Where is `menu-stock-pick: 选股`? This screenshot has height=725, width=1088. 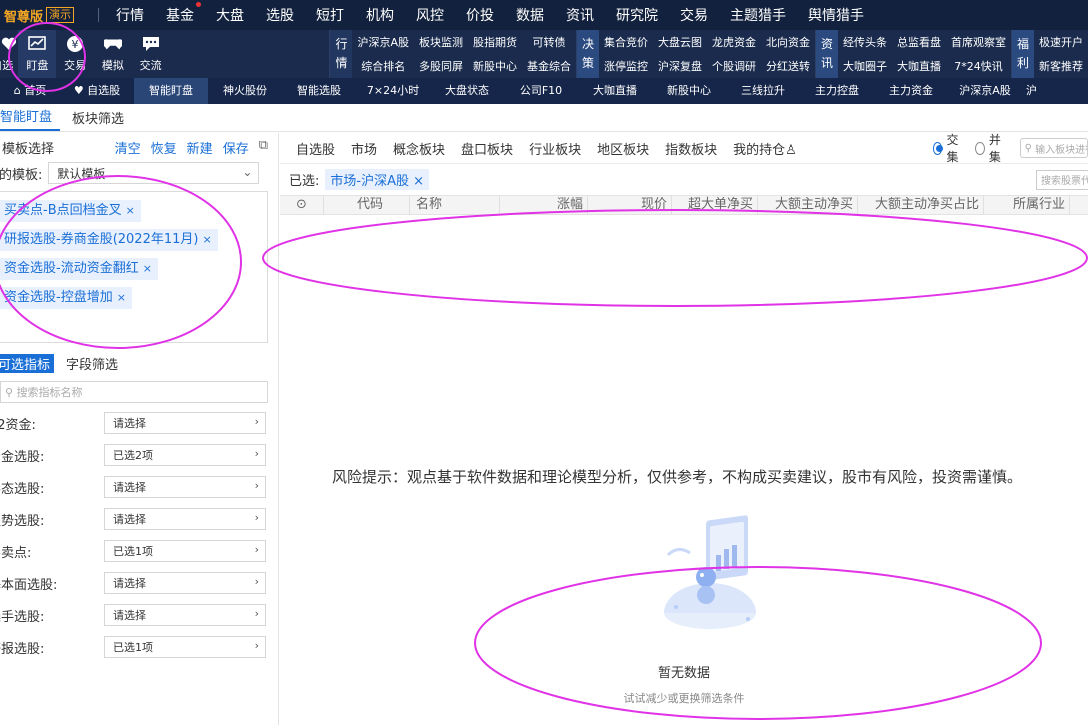 menu-stock-pick: 选股 is located at coordinates (280, 15).